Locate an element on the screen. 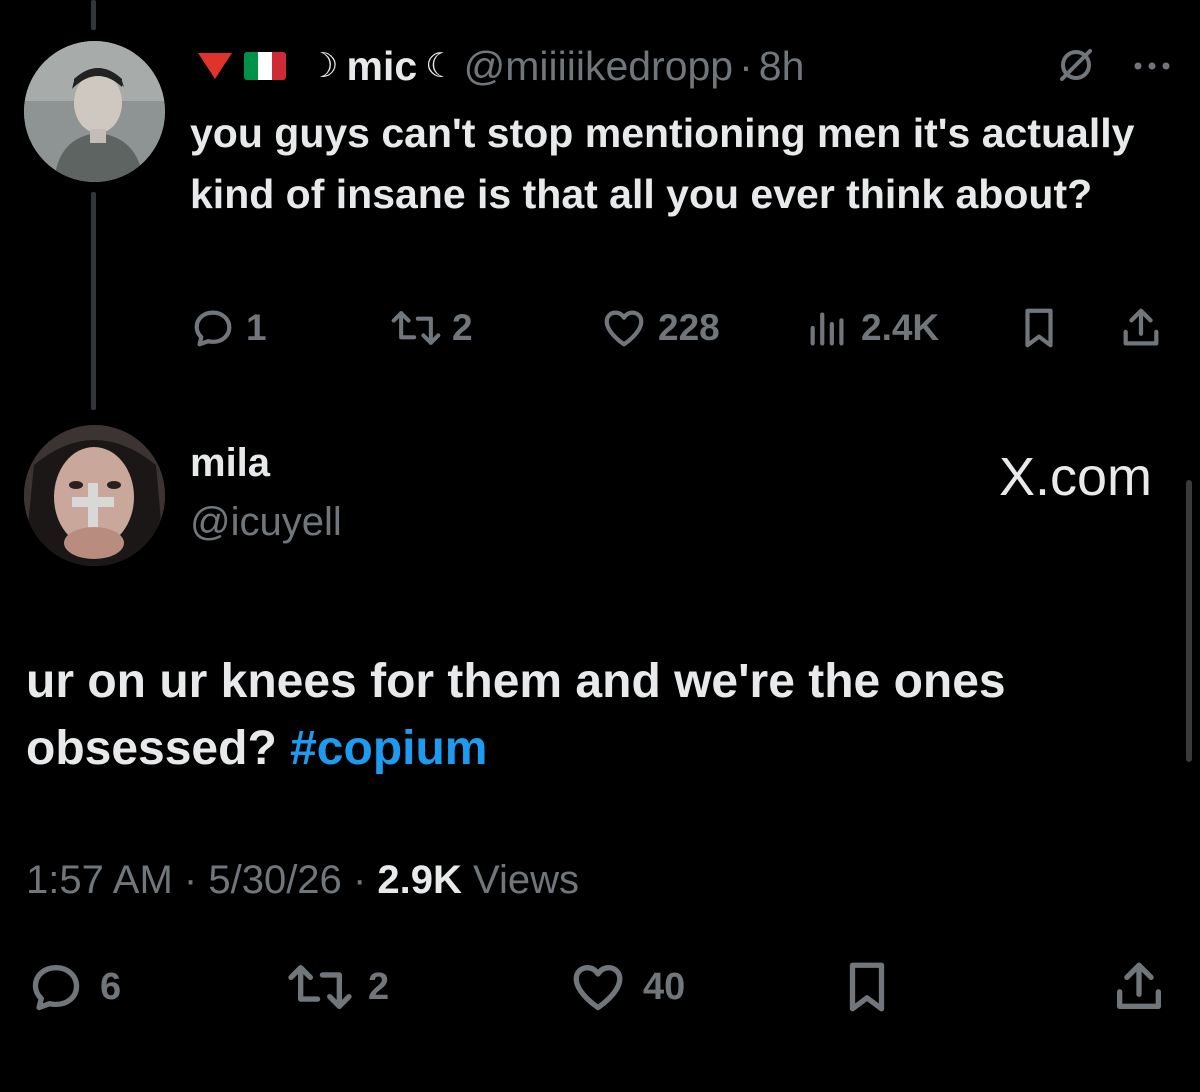 The width and height of the screenshot is (1200, 1092). handle: @icuyell is located at coordinates (266, 522).